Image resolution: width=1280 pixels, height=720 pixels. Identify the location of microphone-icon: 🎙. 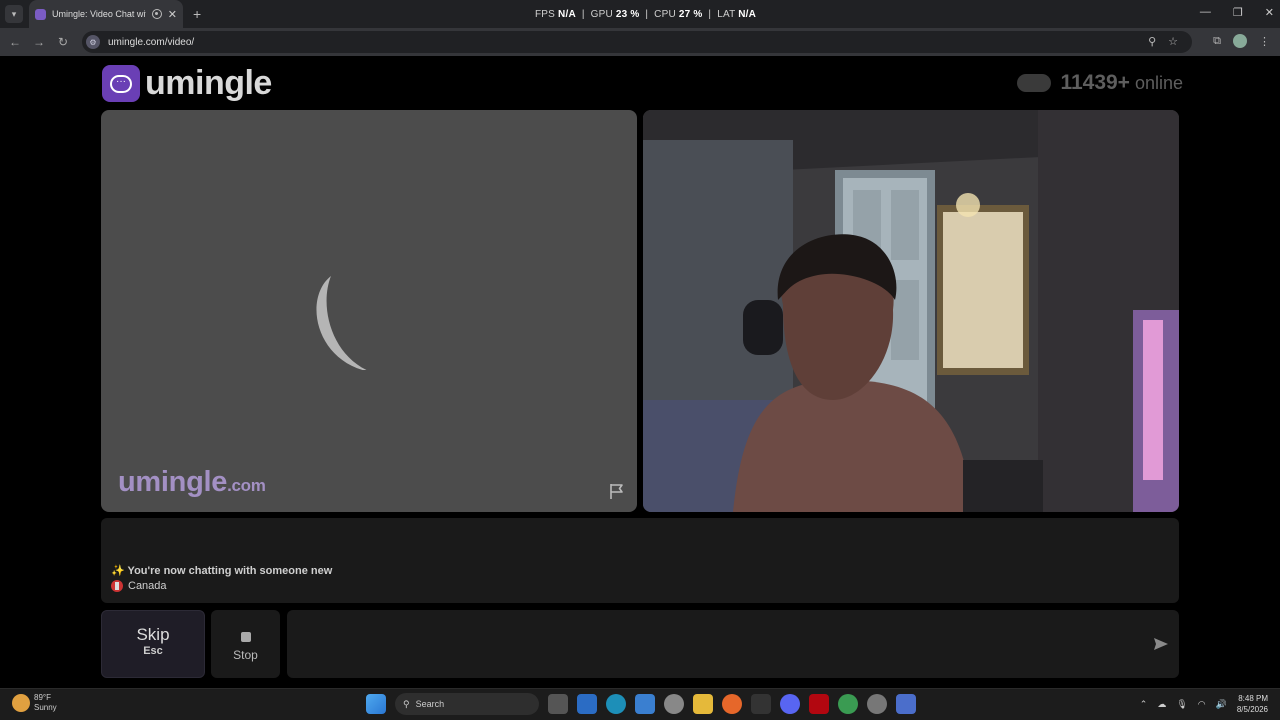
(1181, 704).